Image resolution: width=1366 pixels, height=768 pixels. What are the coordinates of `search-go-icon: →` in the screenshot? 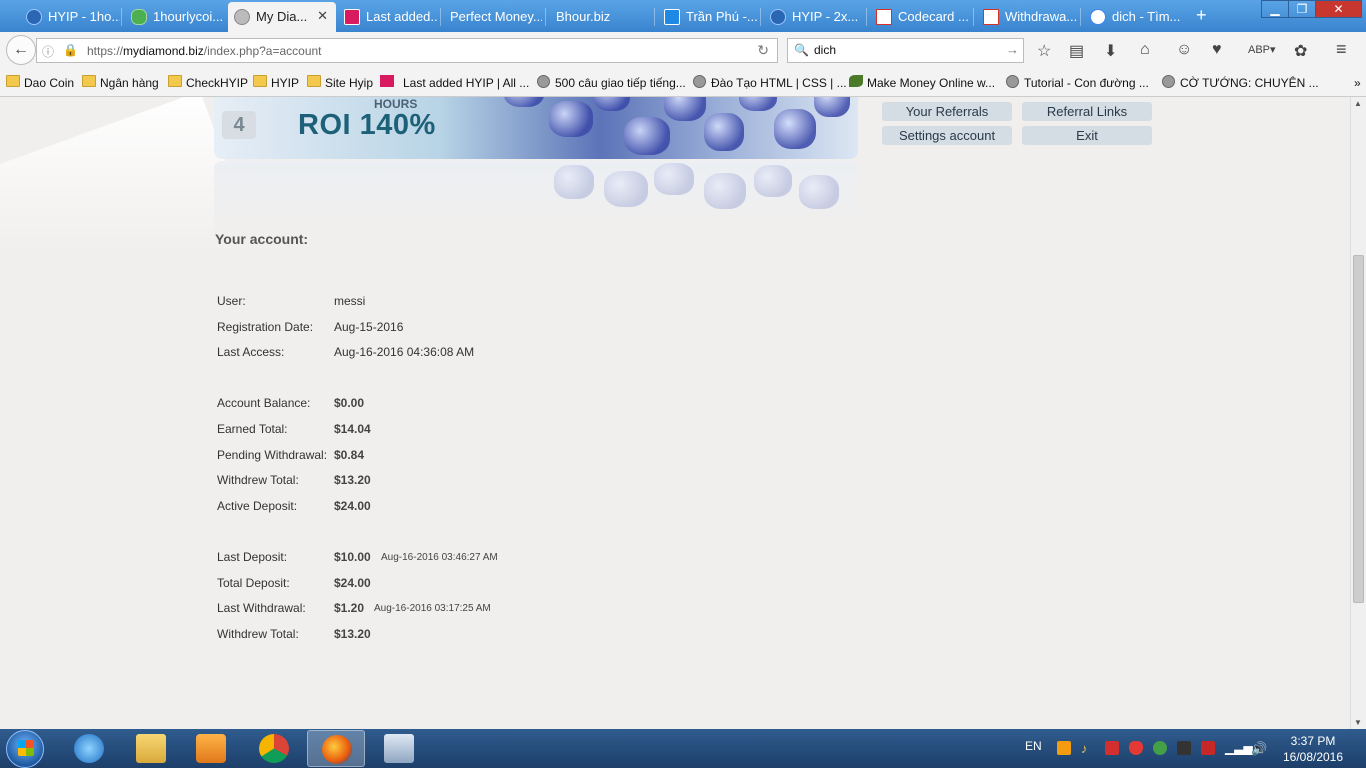 It's located at (1012, 49).